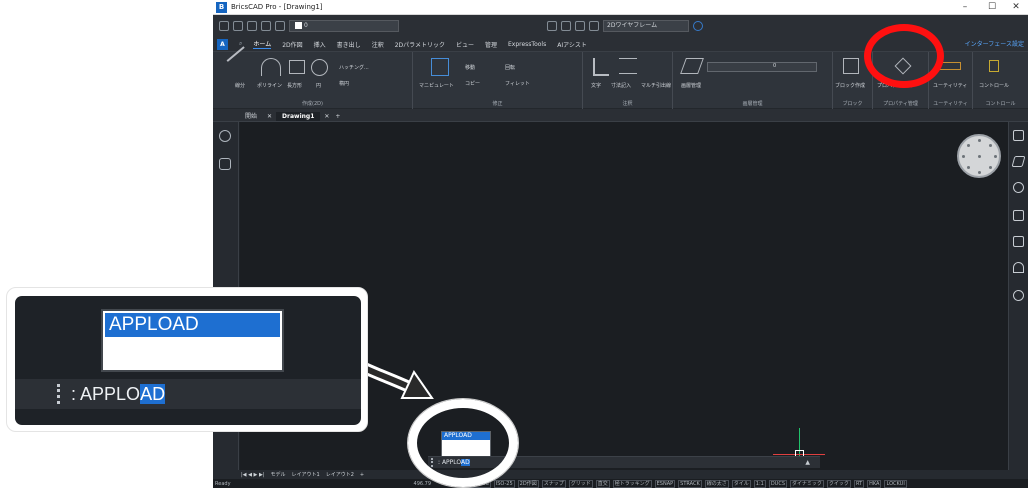 This screenshot has height=488, width=1028. Describe the element at coordinates (950, 86) in the screenshot. I see `utility-label: ユーティリティ` at that location.